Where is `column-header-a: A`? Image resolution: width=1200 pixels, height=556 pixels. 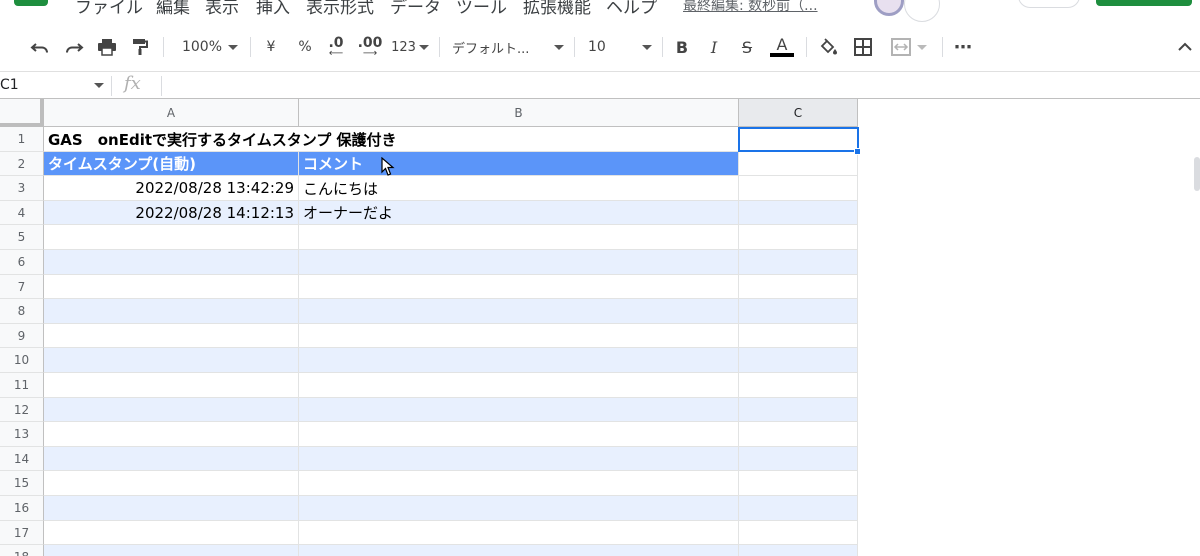 column-header-a: A is located at coordinates (171, 113).